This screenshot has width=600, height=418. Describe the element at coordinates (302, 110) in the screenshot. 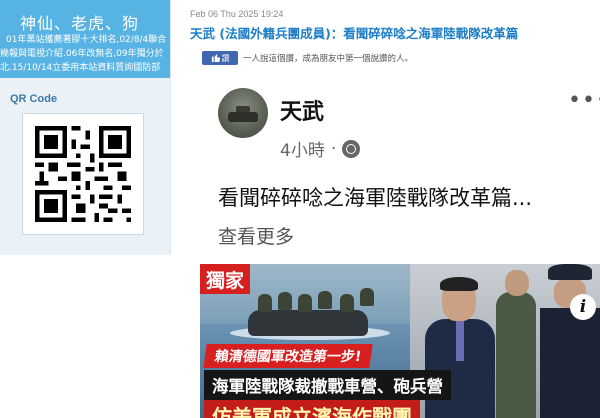

I see `post-author: 天武` at that location.